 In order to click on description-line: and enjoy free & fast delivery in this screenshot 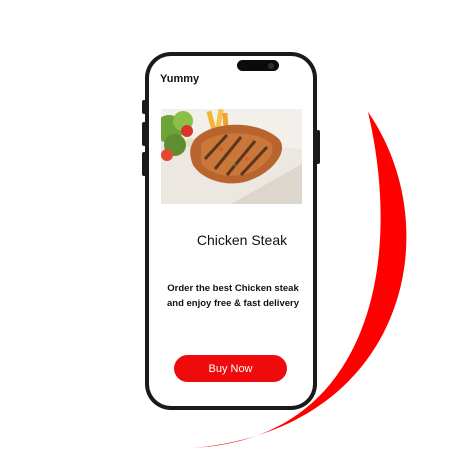, I will do `click(233, 303)`.